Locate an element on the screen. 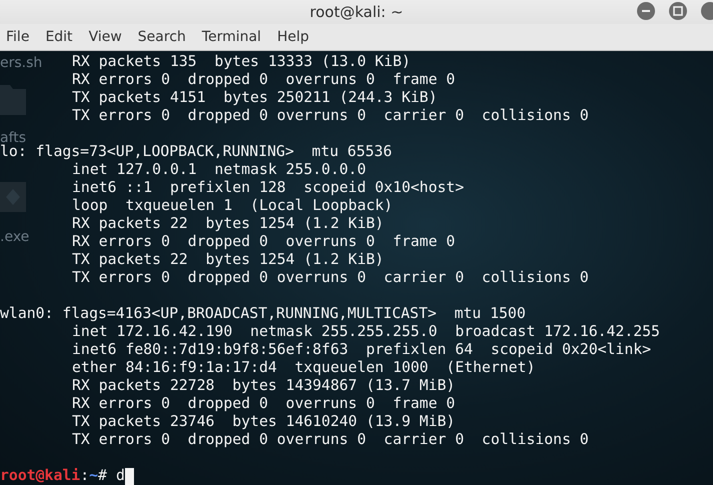 This screenshot has height=485, width=713. prompt-user-host: root@kali is located at coordinates (40, 476).